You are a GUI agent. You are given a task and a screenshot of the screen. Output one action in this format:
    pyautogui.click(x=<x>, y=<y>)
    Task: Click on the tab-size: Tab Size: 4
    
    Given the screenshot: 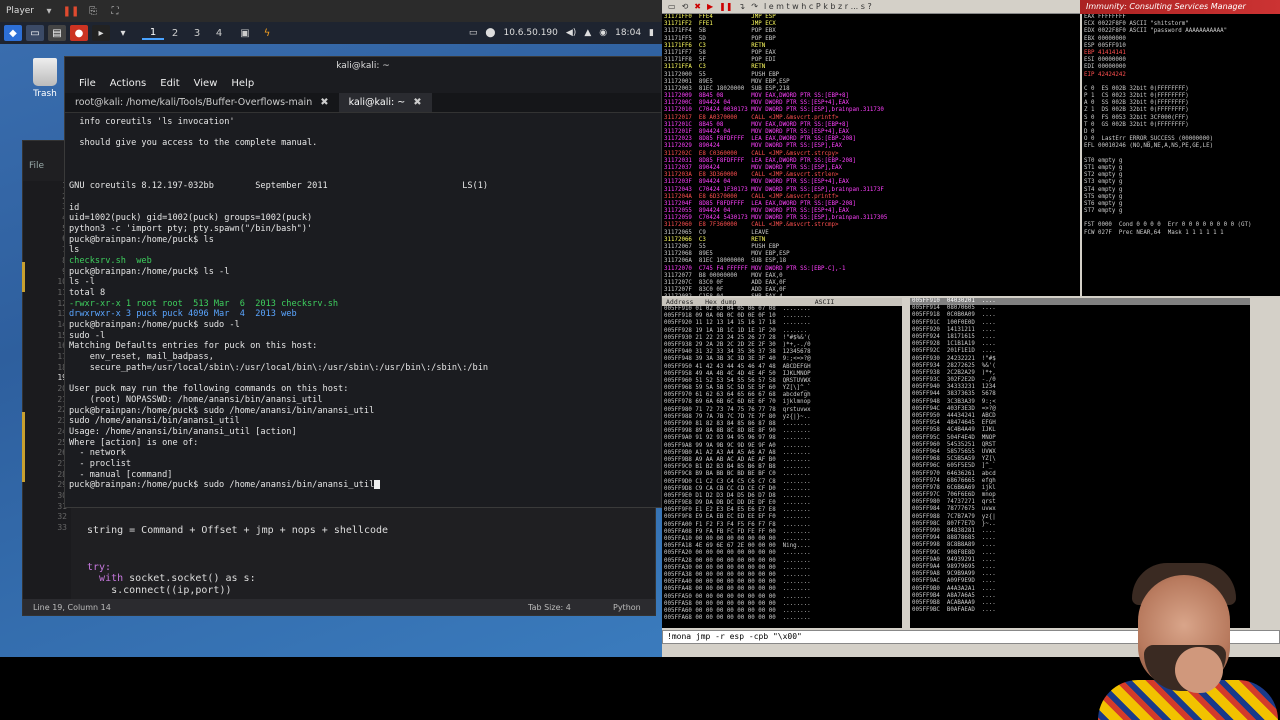 What is the action you would take?
    pyautogui.click(x=549, y=607)
    